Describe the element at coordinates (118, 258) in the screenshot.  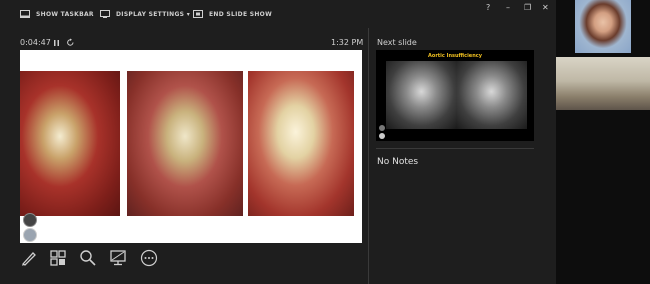
I see `black-screen-icon` at that location.